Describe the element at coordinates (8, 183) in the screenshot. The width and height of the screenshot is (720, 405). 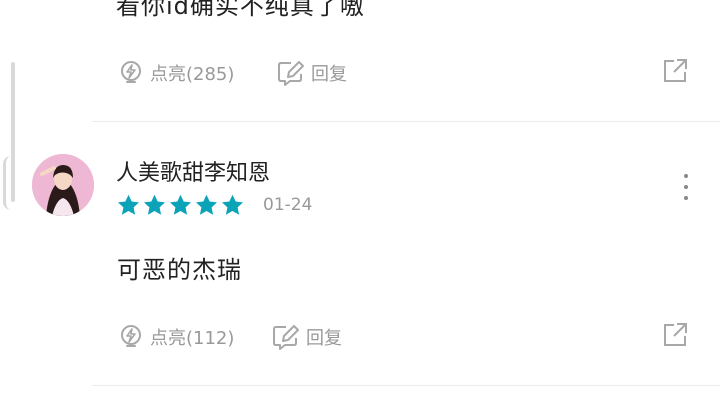
I see `scroll-indicator` at that location.